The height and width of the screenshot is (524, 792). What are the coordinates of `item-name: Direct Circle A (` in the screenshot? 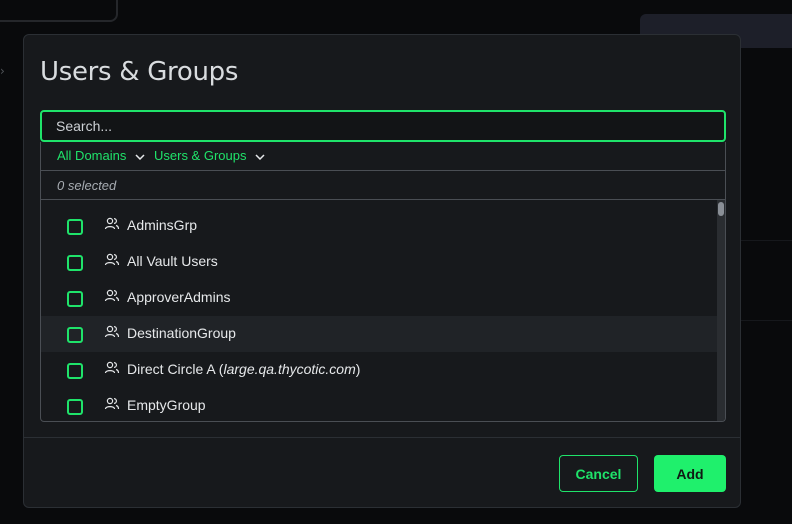 It's located at (175, 369).